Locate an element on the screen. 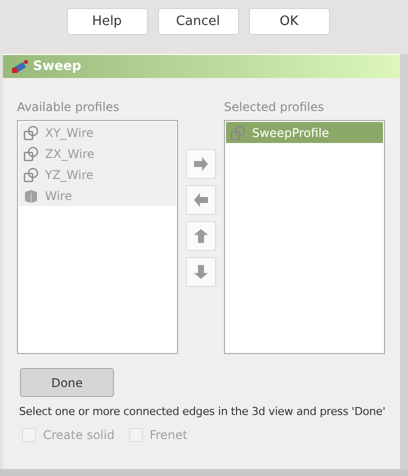 The image size is (408, 476). hint-text: Select one or more connected edges in the 3d view and press 'Done' is located at coordinates (202, 411).